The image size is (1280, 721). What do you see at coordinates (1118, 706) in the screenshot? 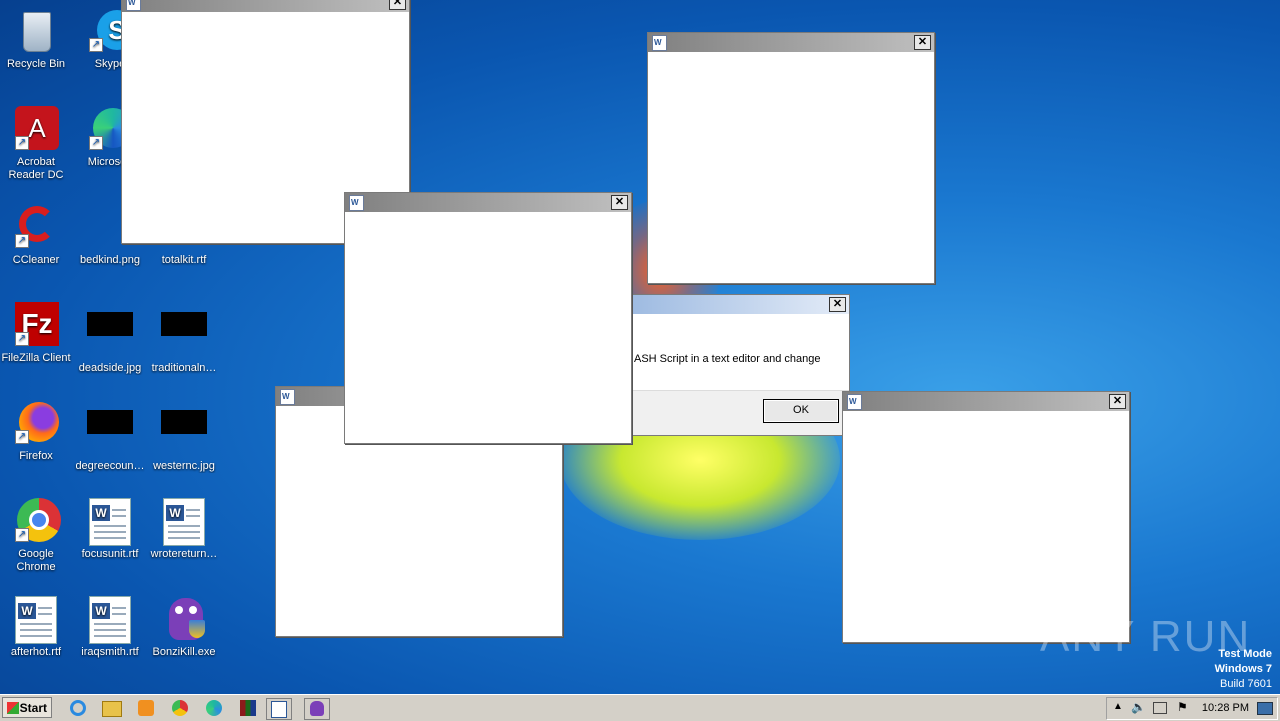
I see `chevron-up-icon: ▲` at bounding box center [1118, 706].